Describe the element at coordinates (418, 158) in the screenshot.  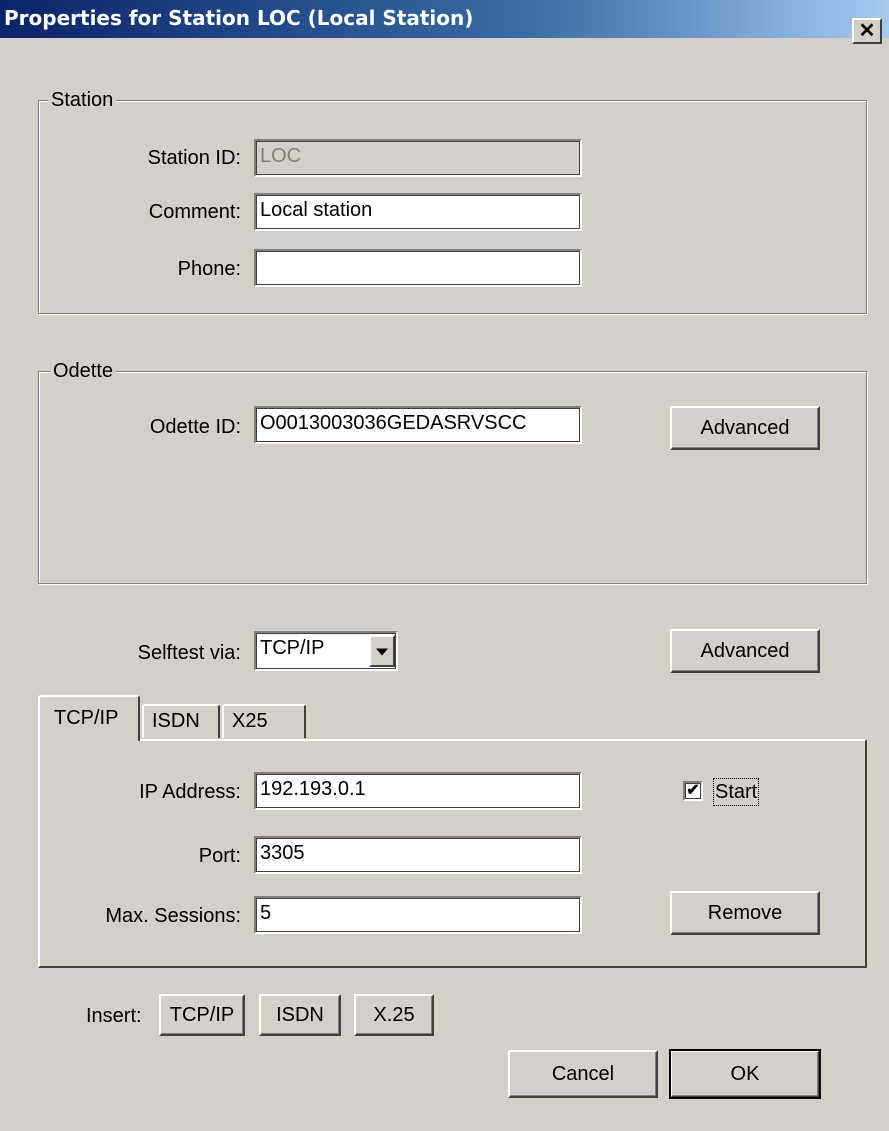
I see `station-id-field: LOC` at that location.